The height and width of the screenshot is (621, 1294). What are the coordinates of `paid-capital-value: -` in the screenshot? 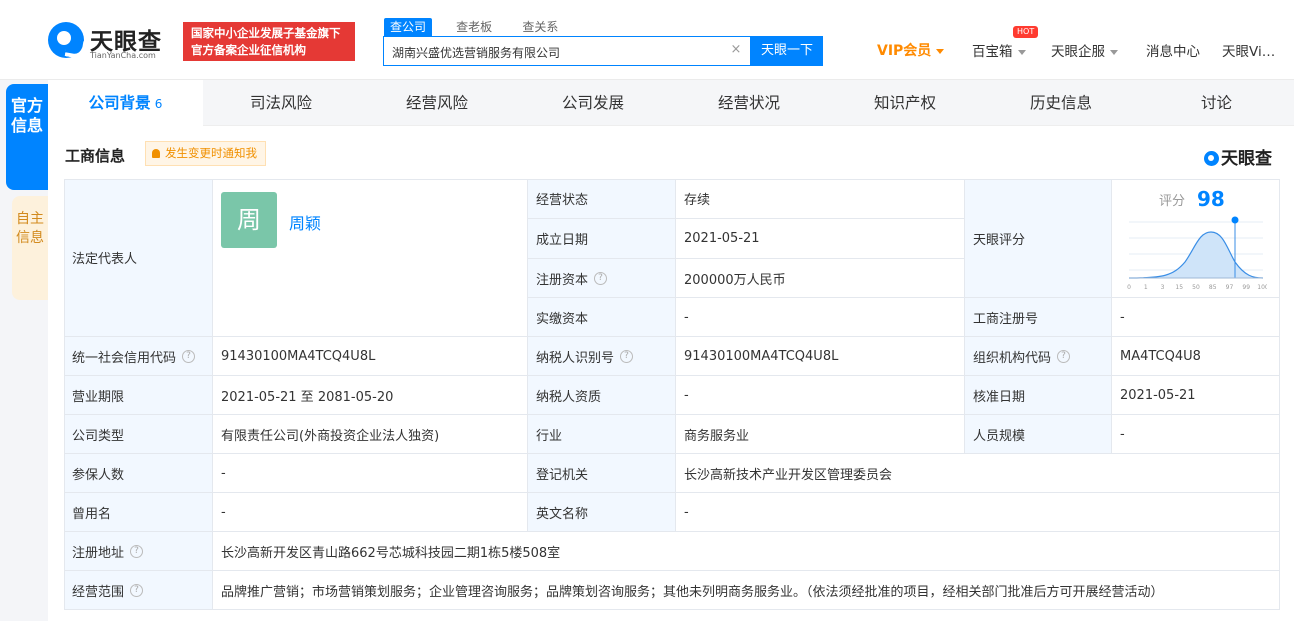 It's located at (820, 317).